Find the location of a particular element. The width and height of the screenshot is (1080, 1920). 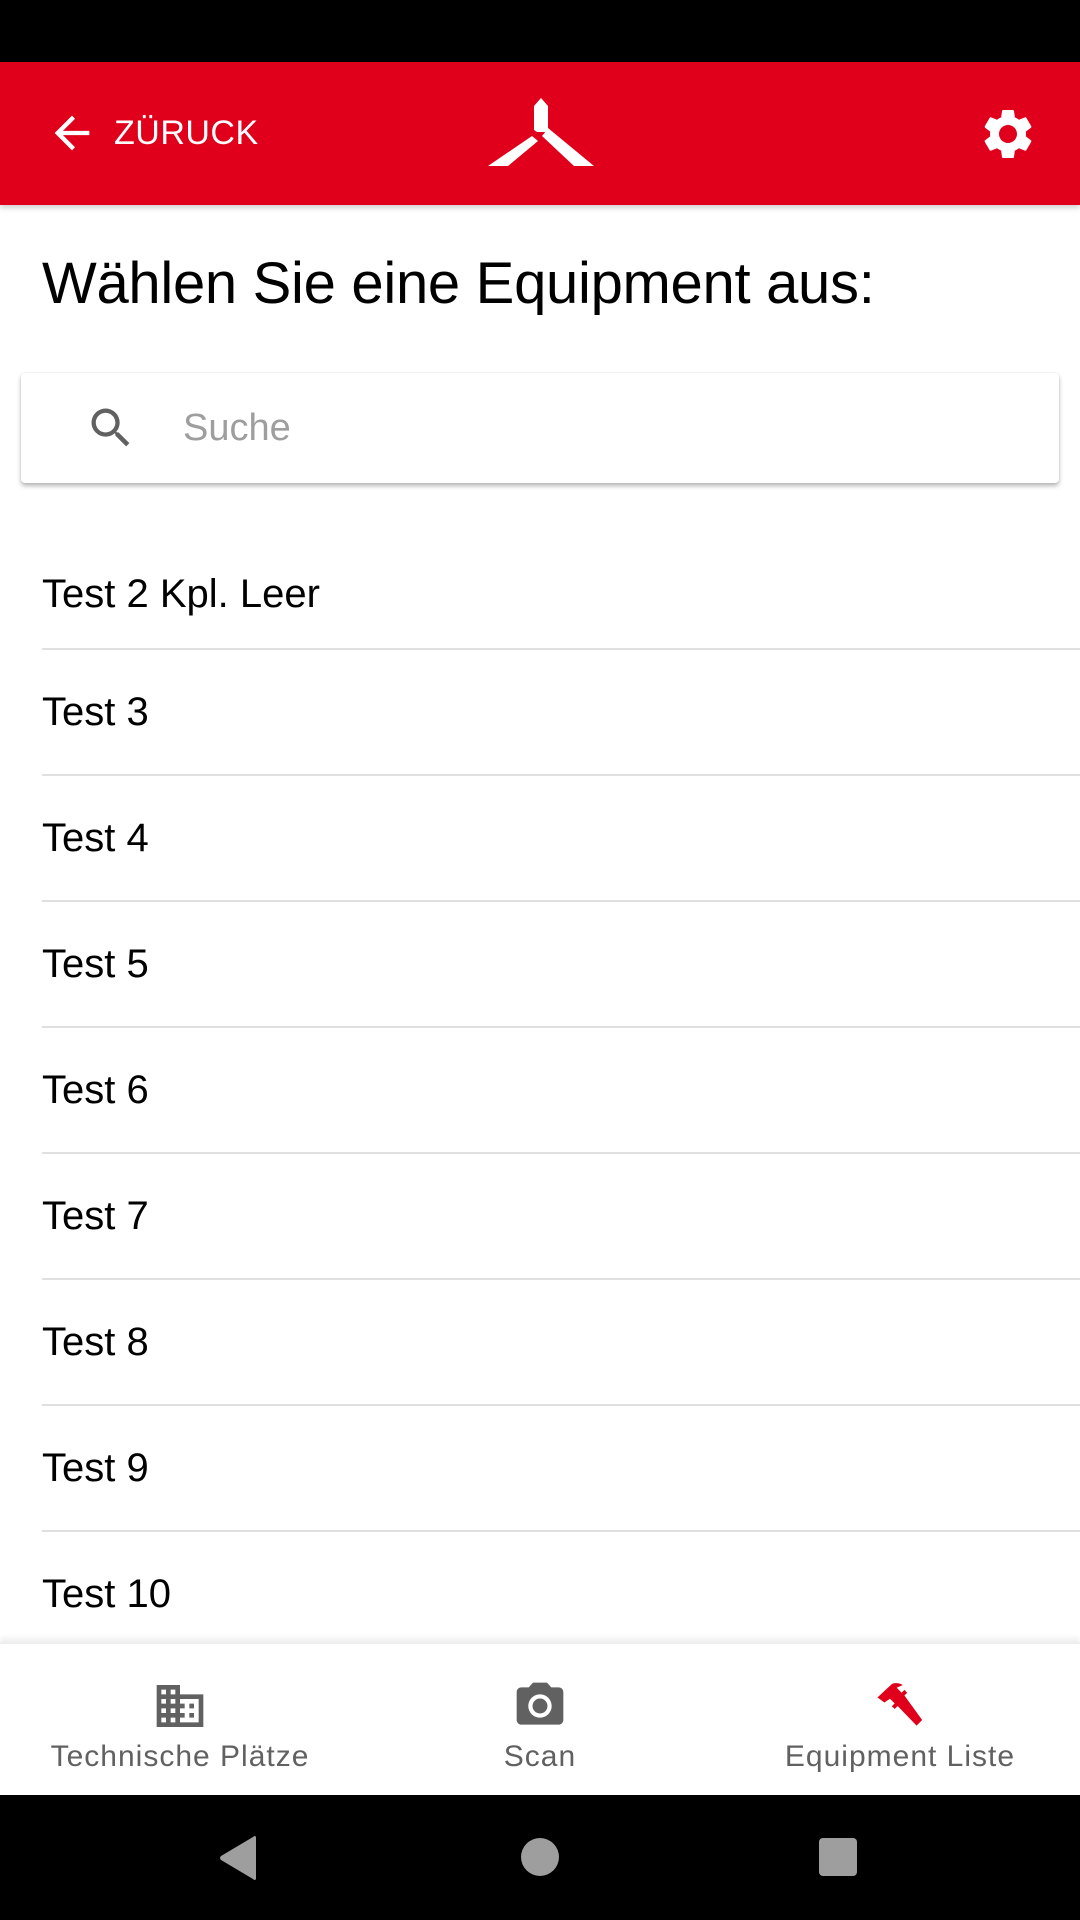

list-item-label: Test 6 is located at coordinates (95, 1089).